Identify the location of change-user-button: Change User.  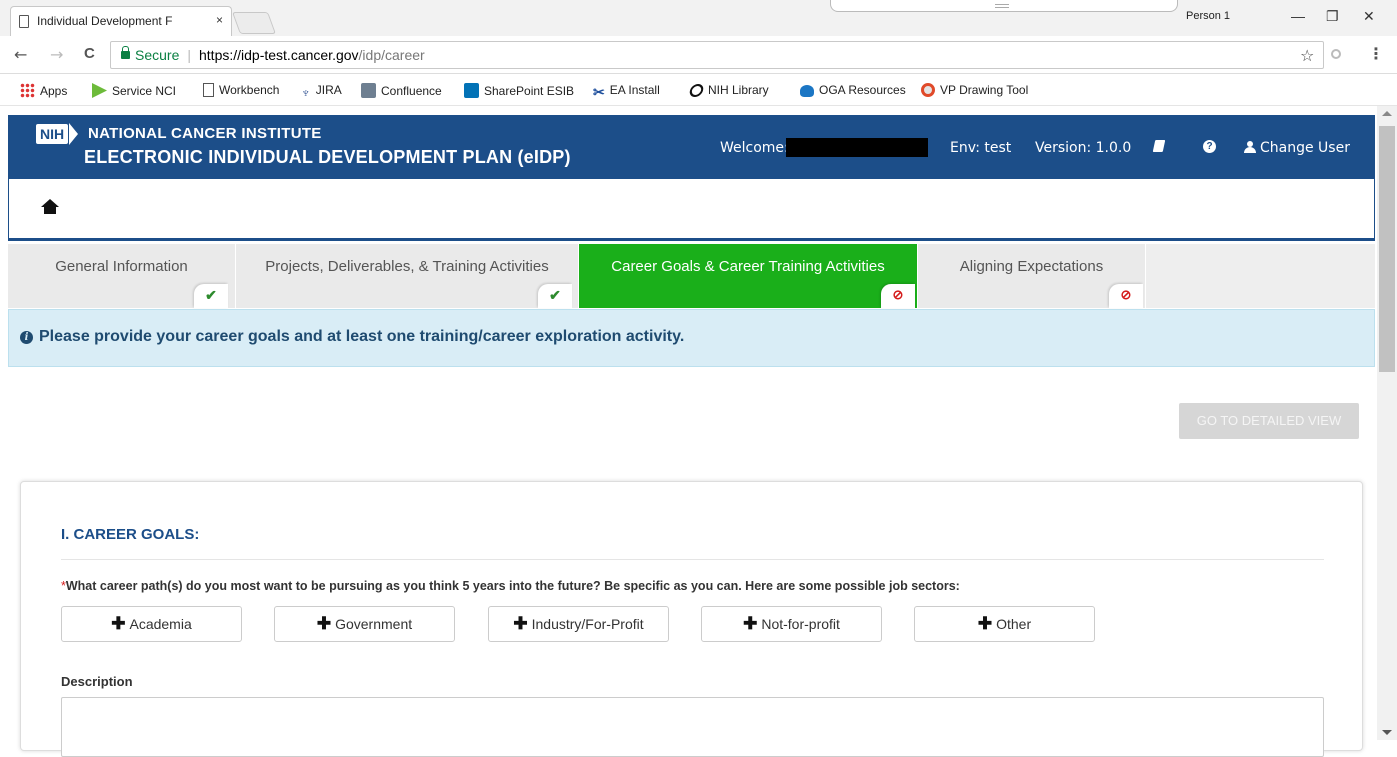
(1305, 148).